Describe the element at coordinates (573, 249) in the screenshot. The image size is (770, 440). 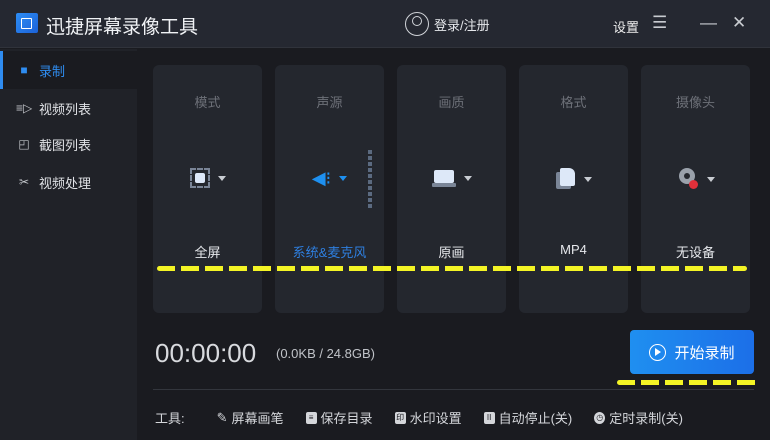
I see `card-value: MP4` at that location.